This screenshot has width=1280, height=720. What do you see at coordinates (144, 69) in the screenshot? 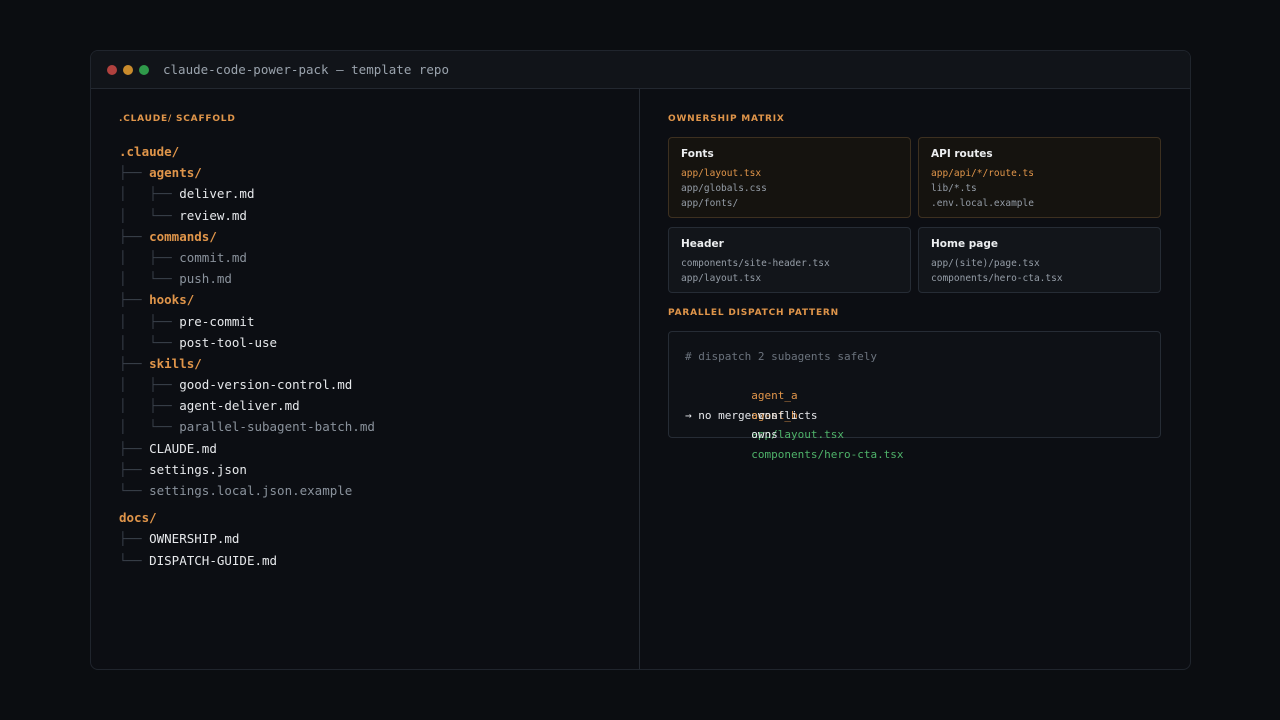
I see `maximize-button` at bounding box center [144, 69].